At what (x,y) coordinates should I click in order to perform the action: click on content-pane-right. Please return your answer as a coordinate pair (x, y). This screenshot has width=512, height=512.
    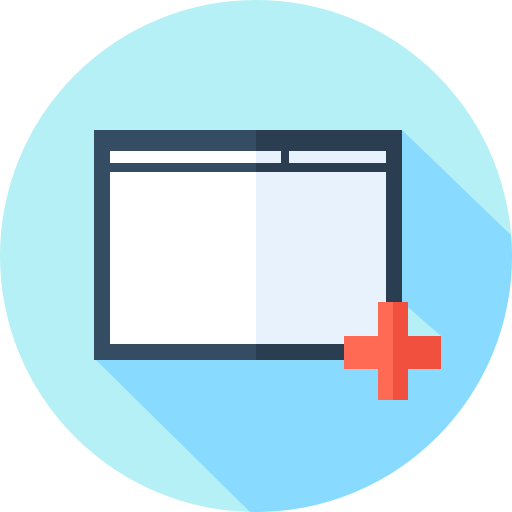
    Looking at the image, I should click on (321, 258).